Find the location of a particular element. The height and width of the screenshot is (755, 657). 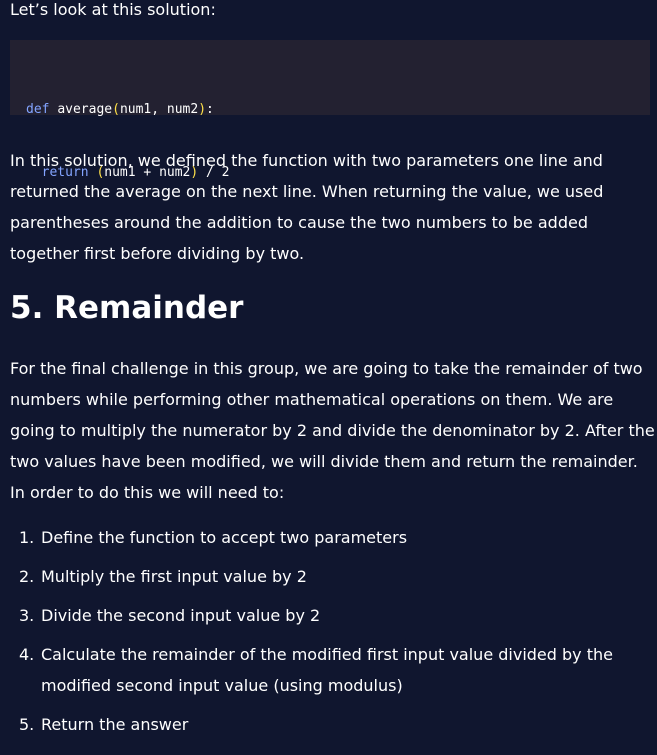

intro-text: Let’s look at this solution: is located at coordinates (113, 9).